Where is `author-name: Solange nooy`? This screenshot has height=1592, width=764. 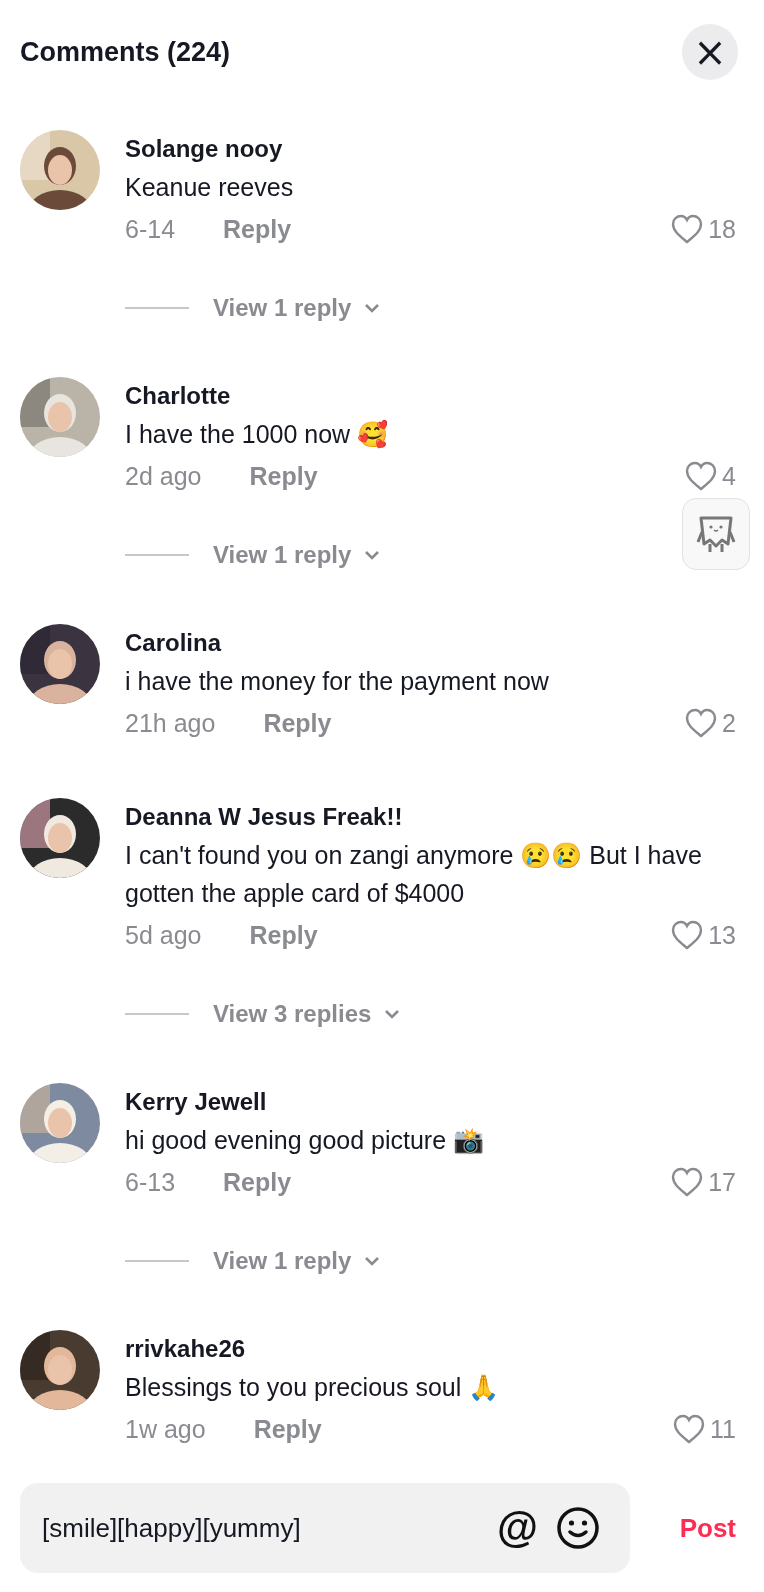 author-name: Solange nooy is located at coordinates (430, 149).